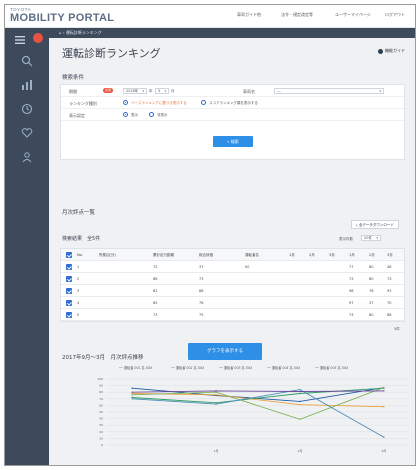 The width and height of the screenshot is (420, 470). I want to click on month-select: 5 ▾, so click(162, 91).